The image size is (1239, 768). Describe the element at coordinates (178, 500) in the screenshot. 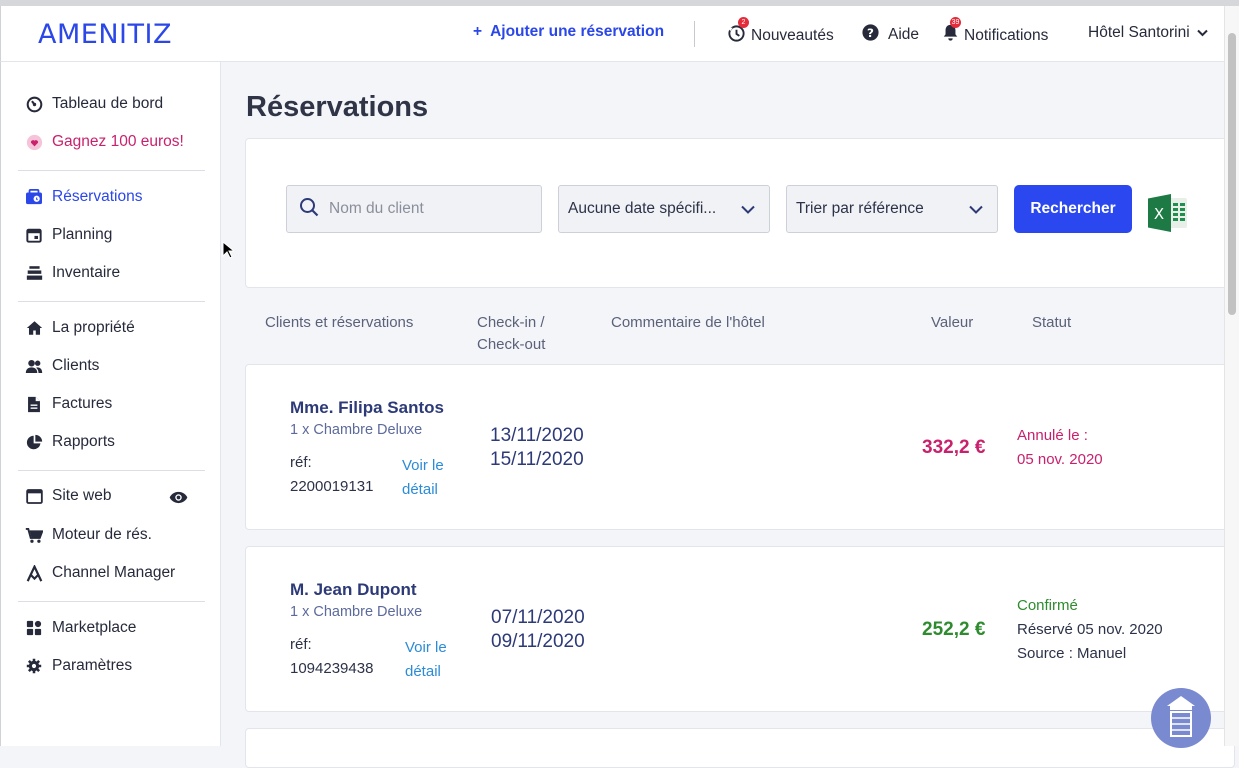

I see `eye-icon` at that location.